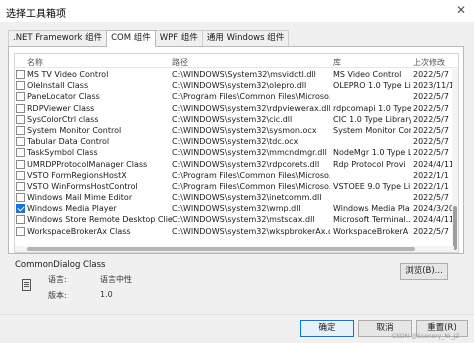 The width and height of the screenshot is (474, 343). What do you see at coordinates (251, 108) in the screenshot?
I see `row-path: C:\WINDOWS\system32\rdpviewerax.dll` at bounding box center [251, 108].